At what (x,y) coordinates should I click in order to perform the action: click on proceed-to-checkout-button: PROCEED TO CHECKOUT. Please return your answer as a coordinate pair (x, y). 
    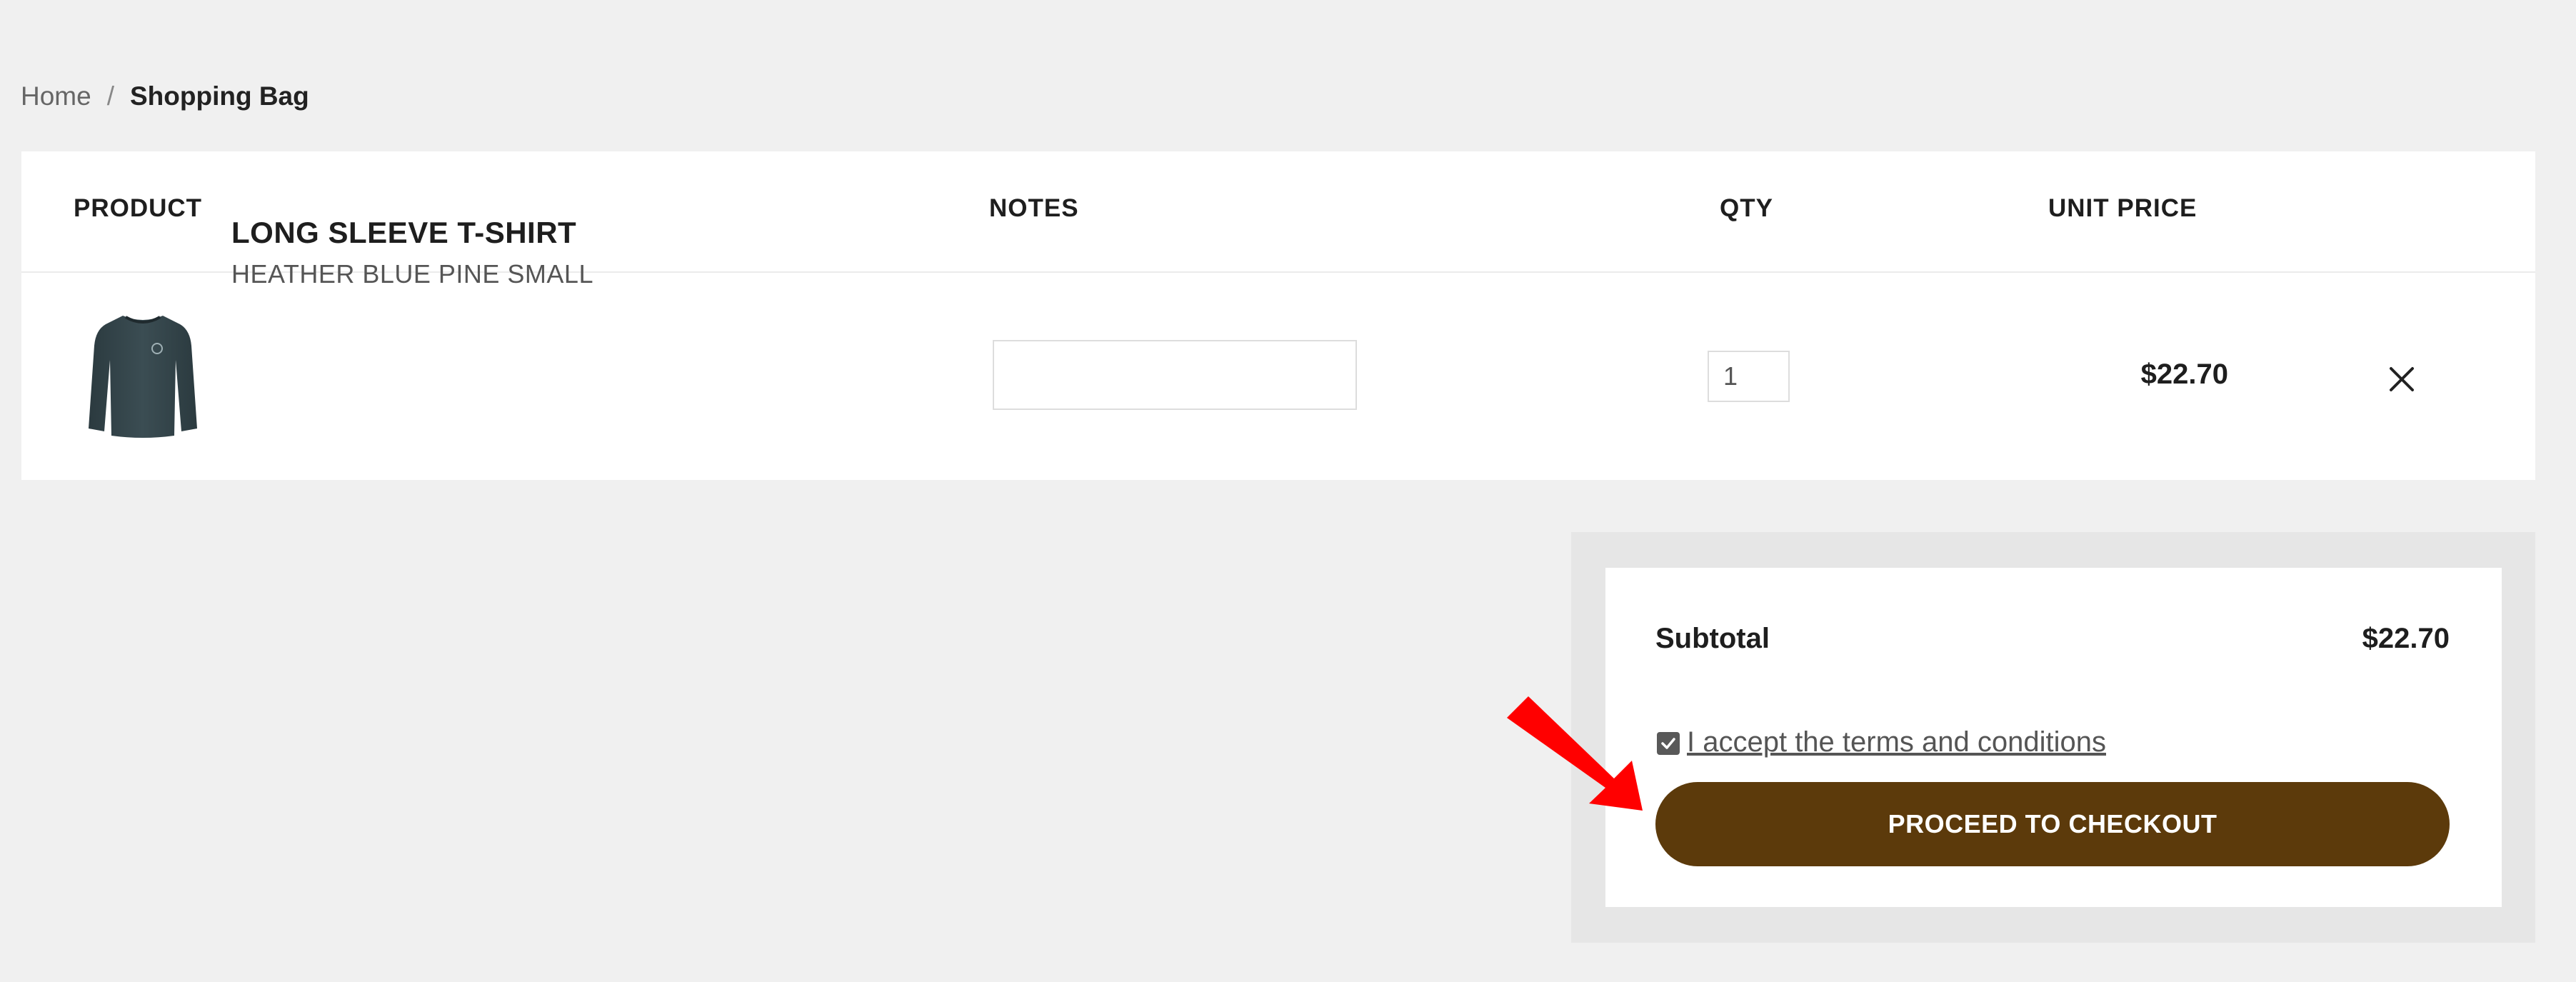
    Looking at the image, I should click on (2052, 824).